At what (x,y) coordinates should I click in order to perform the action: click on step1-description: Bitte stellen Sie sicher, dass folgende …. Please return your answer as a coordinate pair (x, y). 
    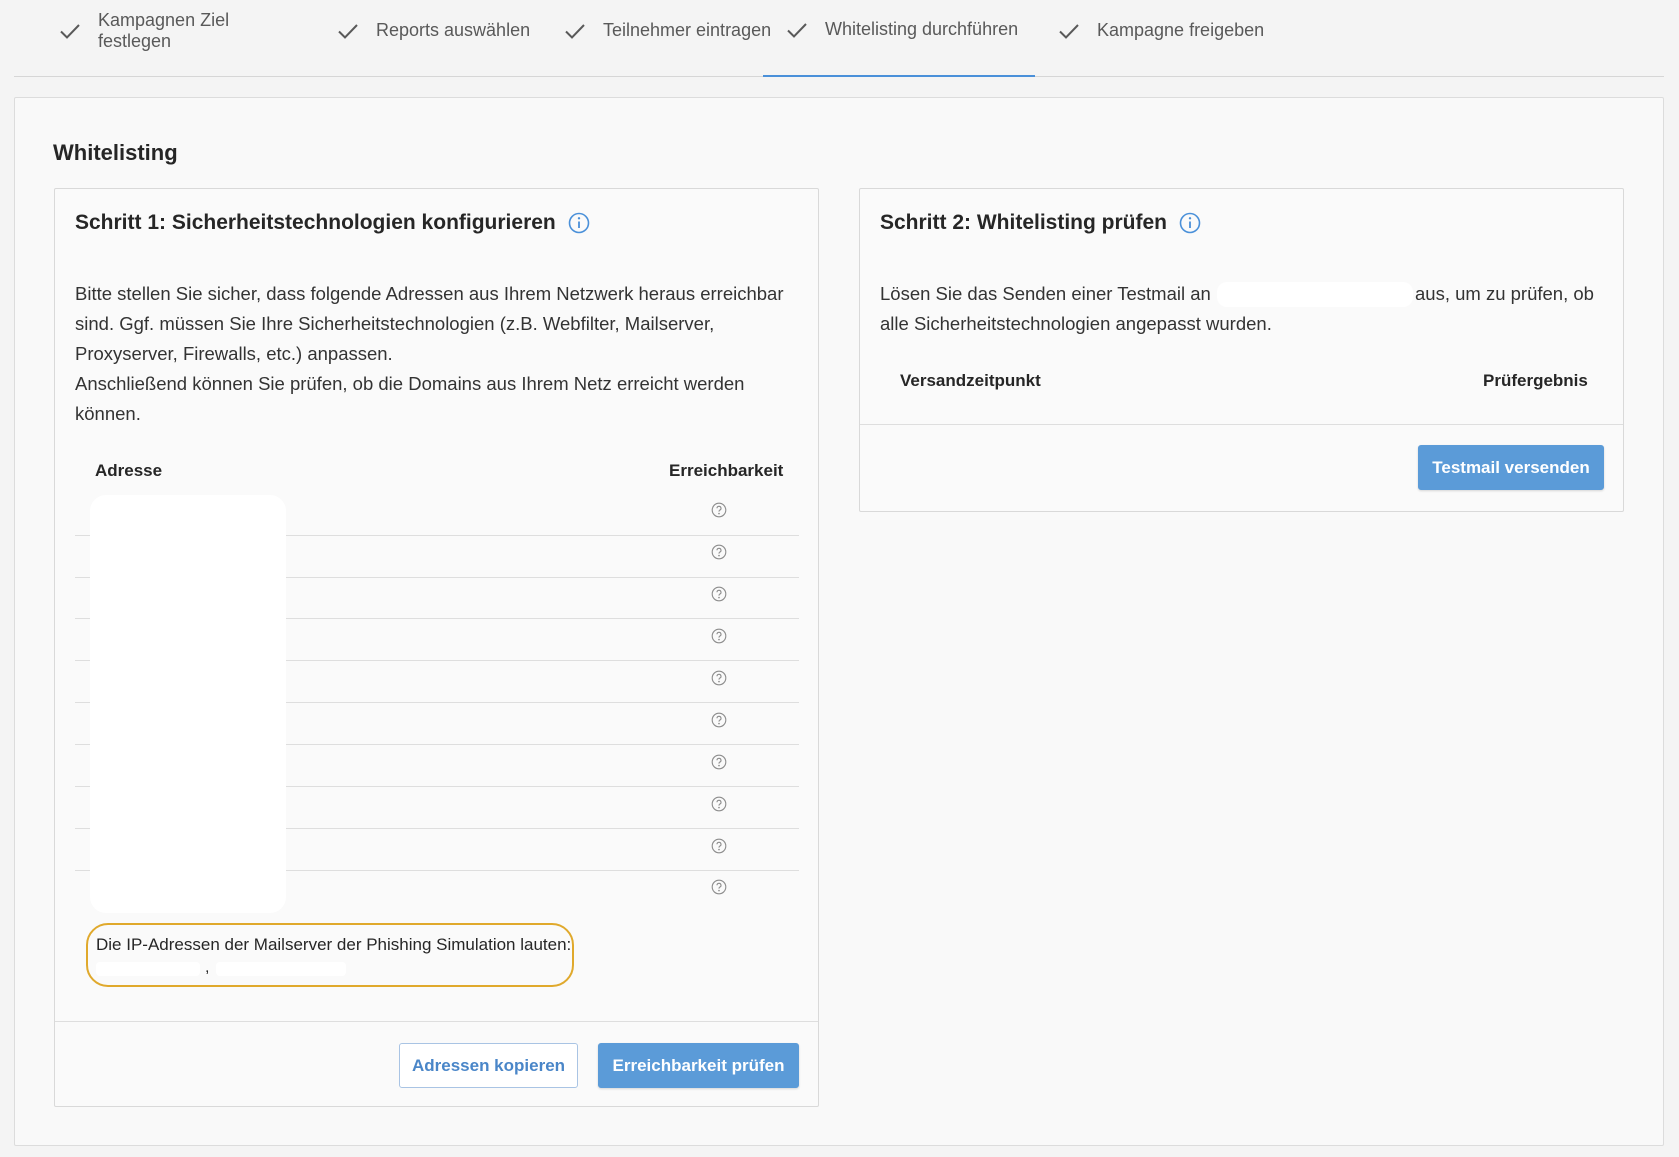
    Looking at the image, I should click on (440, 354).